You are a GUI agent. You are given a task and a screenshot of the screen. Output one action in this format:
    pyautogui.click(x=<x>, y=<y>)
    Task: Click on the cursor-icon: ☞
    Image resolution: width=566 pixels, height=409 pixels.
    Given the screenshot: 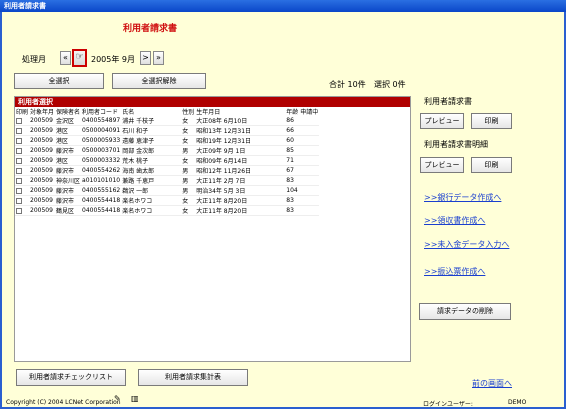 What is the action you would take?
    pyautogui.click(x=79, y=57)
    